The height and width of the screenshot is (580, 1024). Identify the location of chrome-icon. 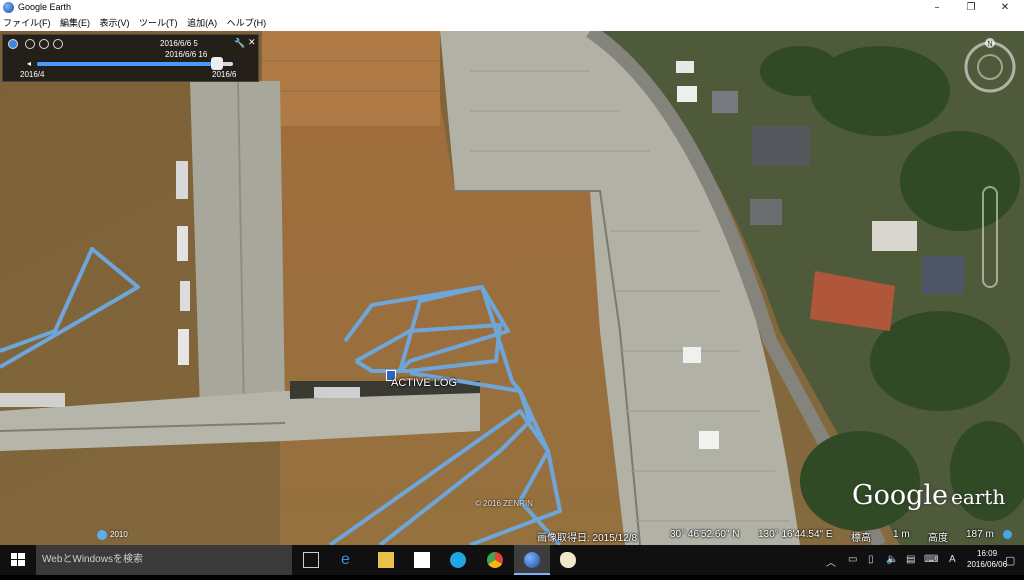
(495, 560).